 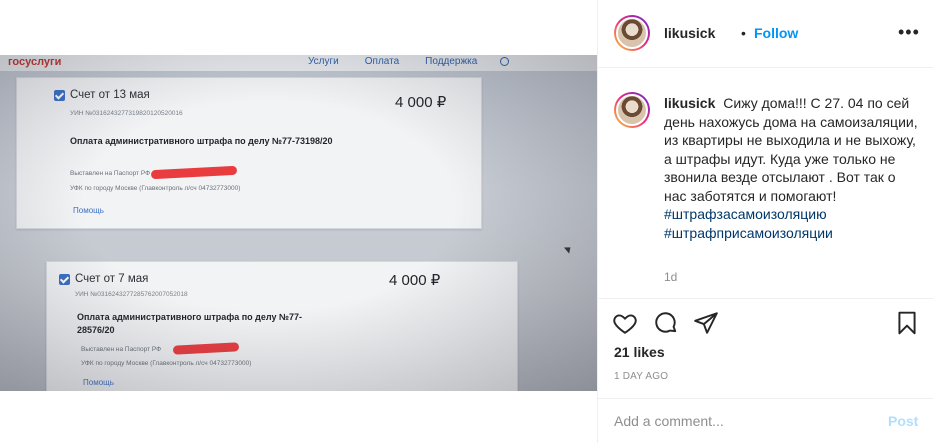 I want to click on photo-site-logo: госуслуги, so click(x=35, y=62).